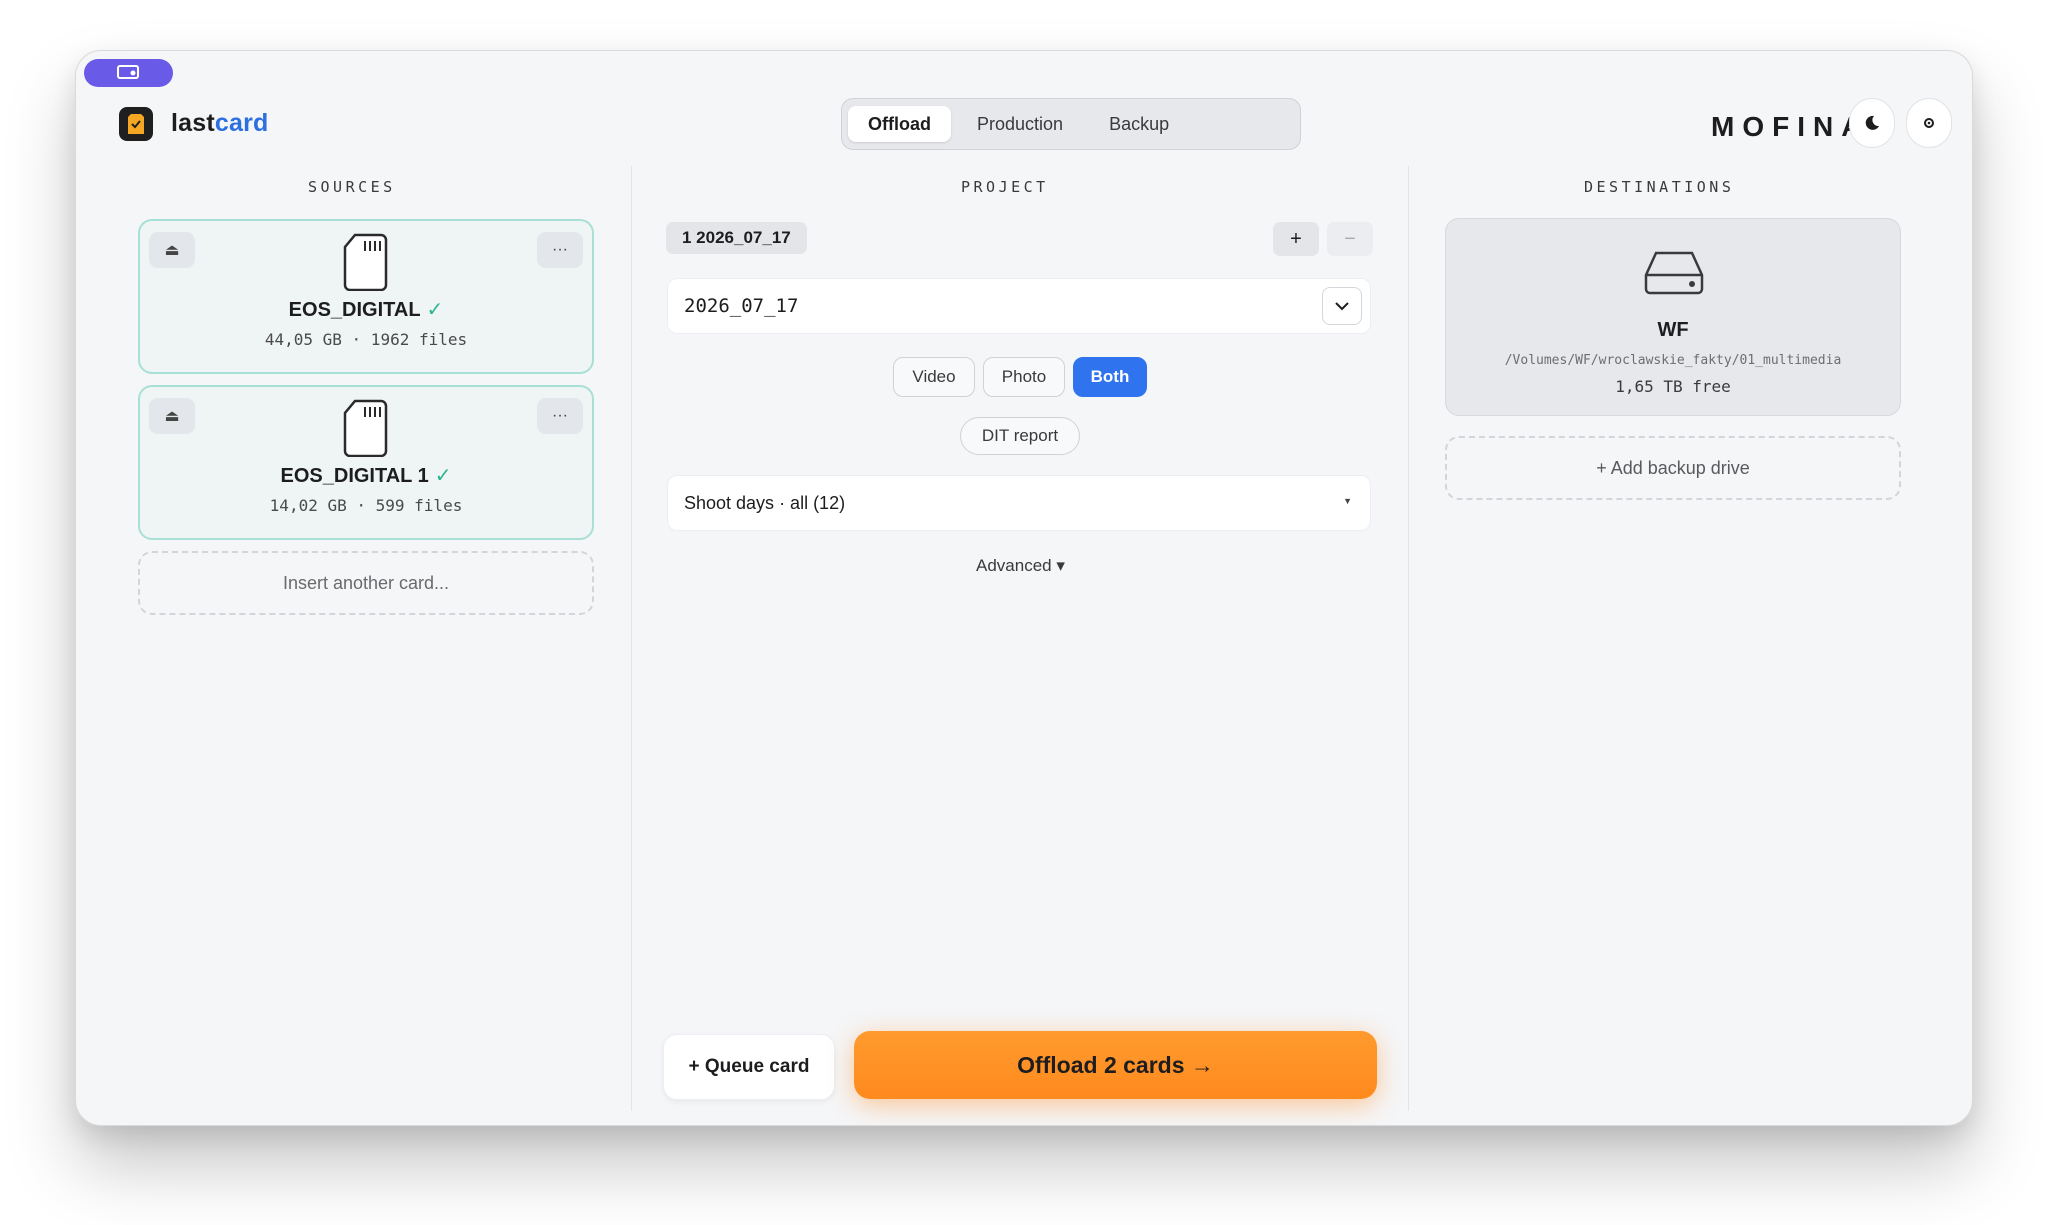 The width and height of the screenshot is (2048, 1225). What do you see at coordinates (736, 238) in the screenshot?
I see `project-chip: 1 2026_07_17` at bounding box center [736, 238].